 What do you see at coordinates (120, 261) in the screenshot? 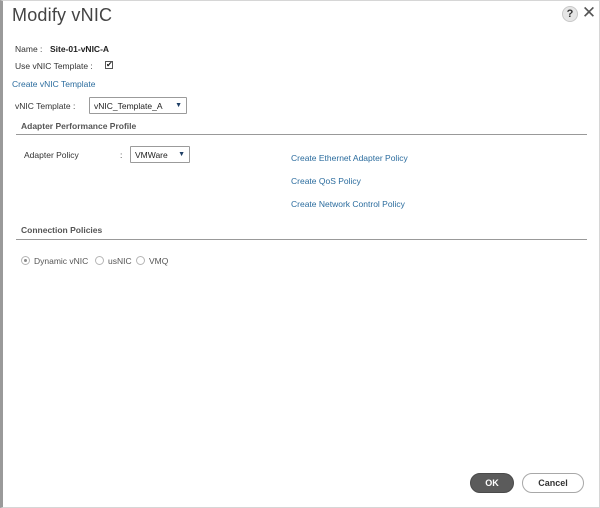
I see `radio-usnic-label: usNIC` at bounding box center [120, 261].